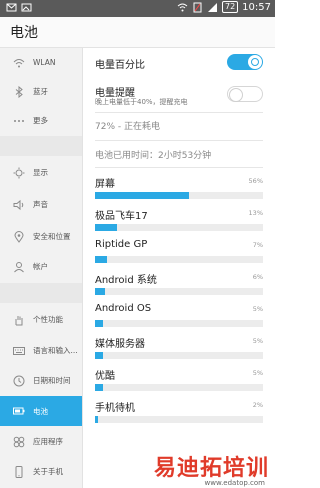  I want to click on sidebar-item-label: 应用程序, so click(48, 441).